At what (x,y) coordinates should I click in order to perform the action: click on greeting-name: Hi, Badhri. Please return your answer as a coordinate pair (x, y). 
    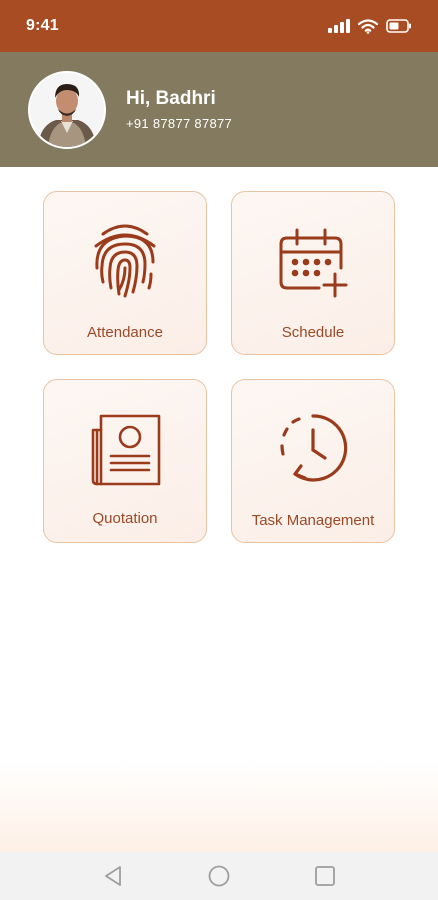
    Looking at the image, I should click on (171, 98).